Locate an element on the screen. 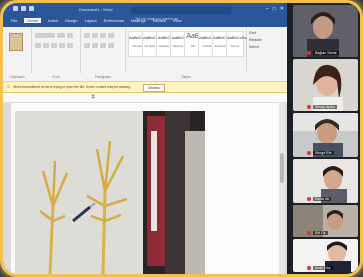 The image size is (363, 277). video-tile: Elif Öz is located at coordinates (325, 221).